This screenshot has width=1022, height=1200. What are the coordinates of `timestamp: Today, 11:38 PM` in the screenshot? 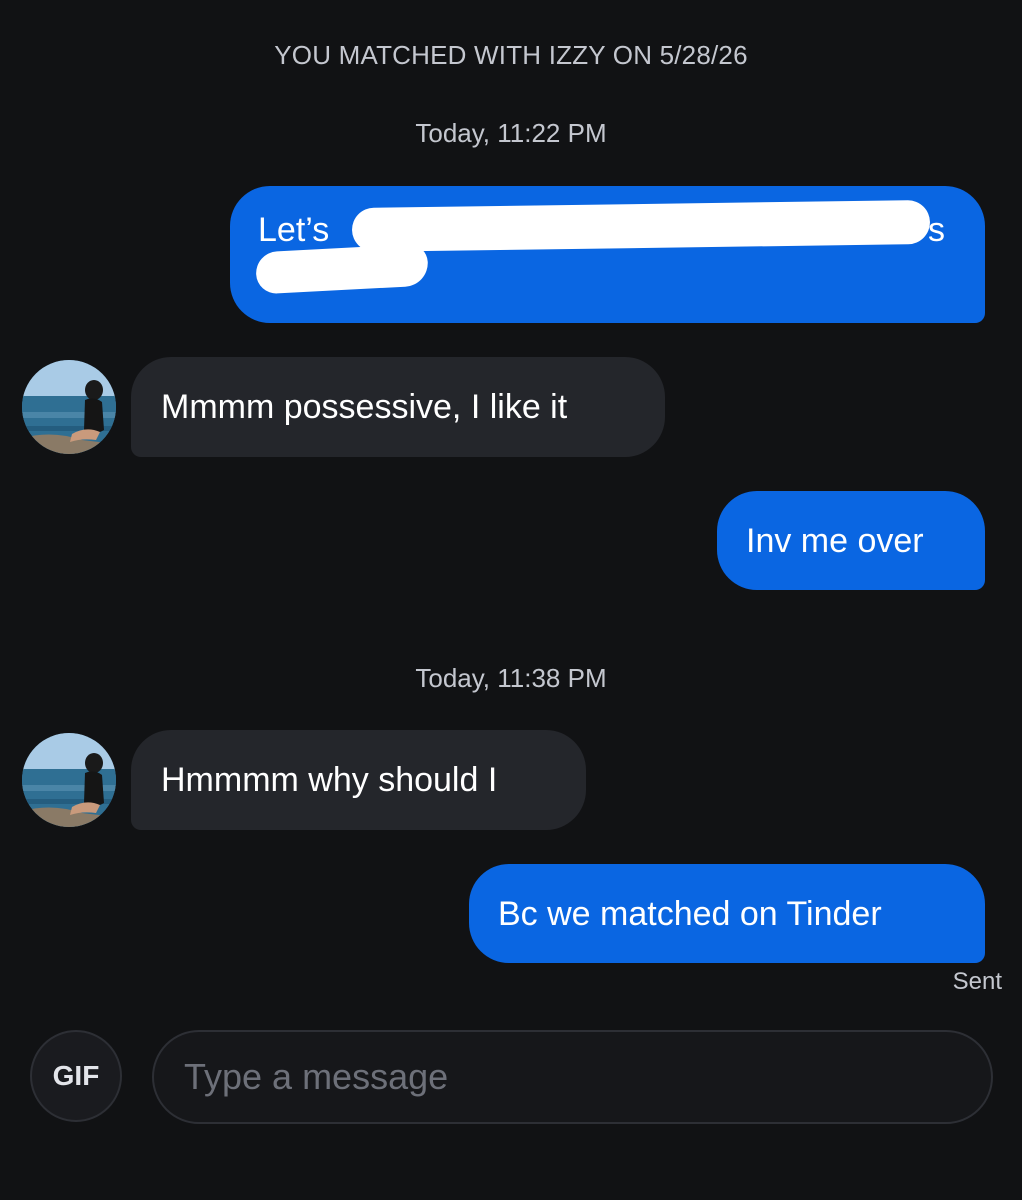 It's located at (511, 678).